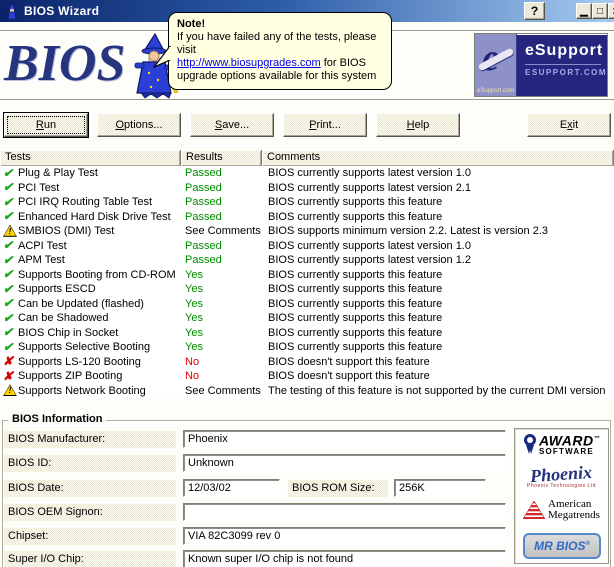 The height and width of the screenshot is (567, 614). What do you see at coordinates (90, 439) in the screenshot?
I see `bios-manufacturer-label: BIOS Manufacturer:` at bounding box center [90, 439].